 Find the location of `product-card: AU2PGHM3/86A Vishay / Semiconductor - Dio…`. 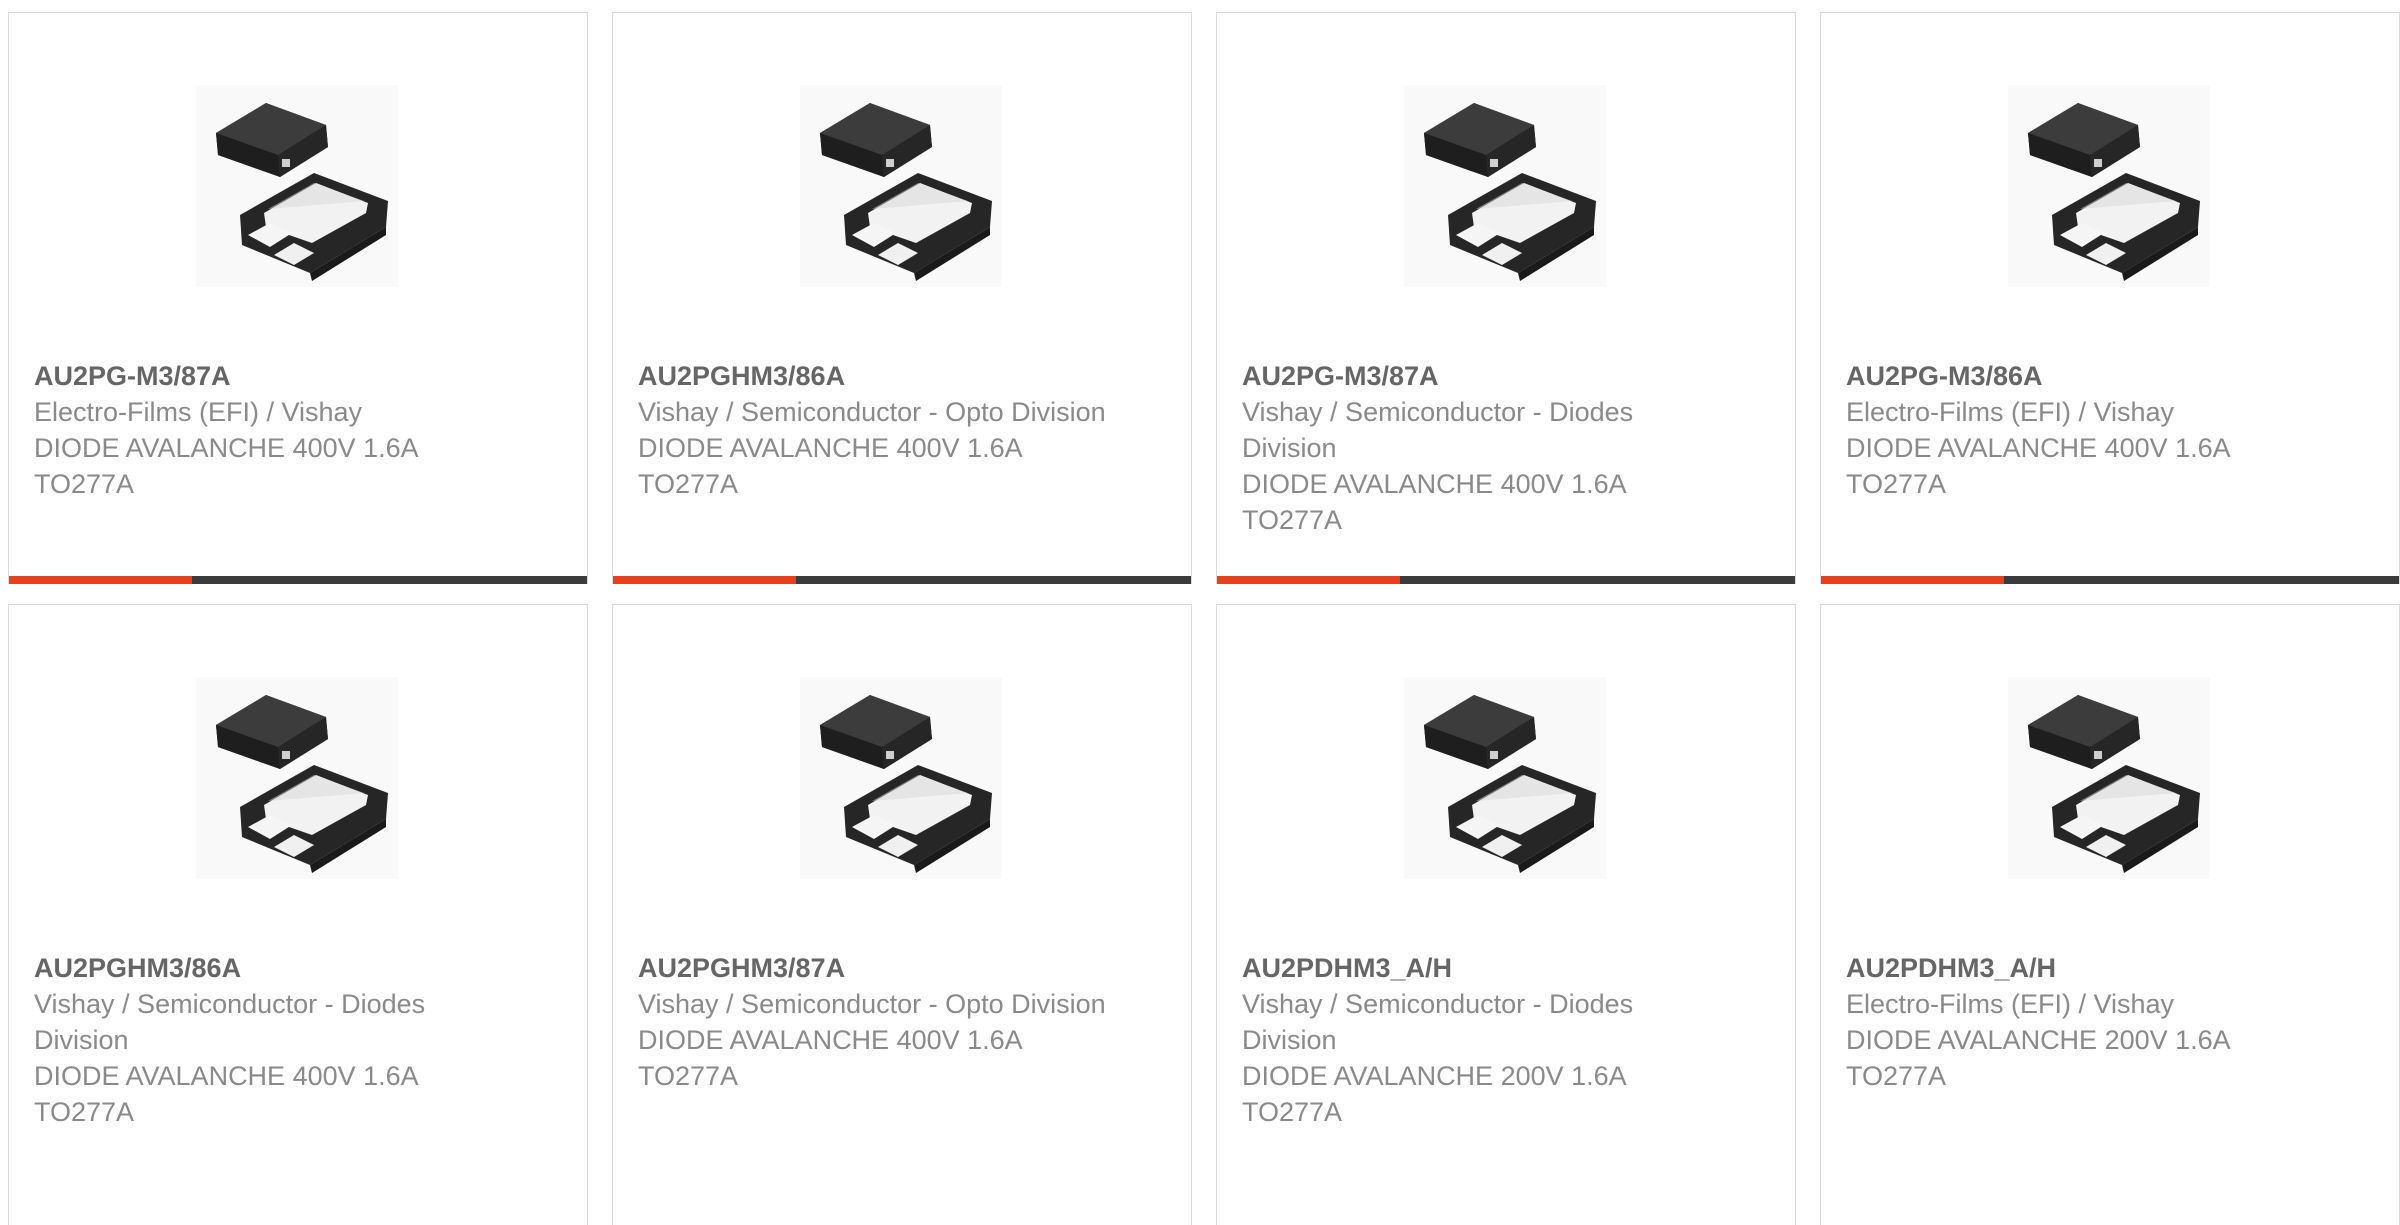

product-card: AU2PGHM3/86A Vishay / Semiconductor - Dio… is located at coordinates (298, 914).